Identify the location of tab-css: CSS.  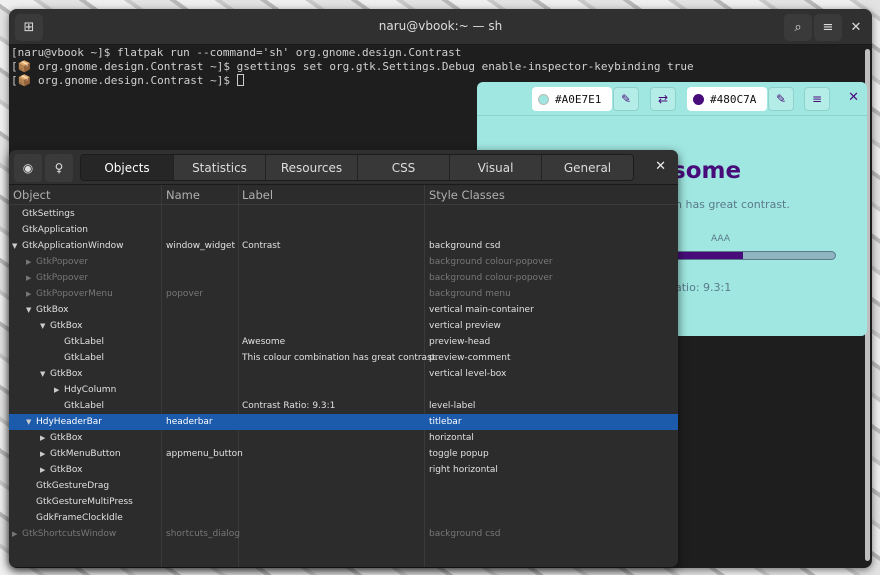
(403, 167).